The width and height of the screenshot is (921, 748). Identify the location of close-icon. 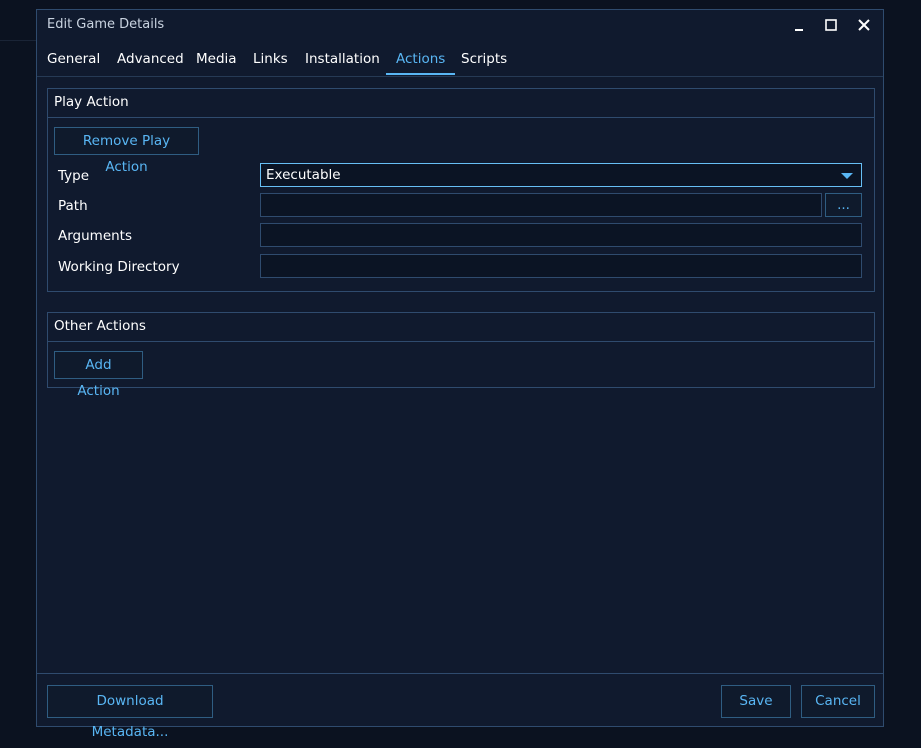
(864, 25).